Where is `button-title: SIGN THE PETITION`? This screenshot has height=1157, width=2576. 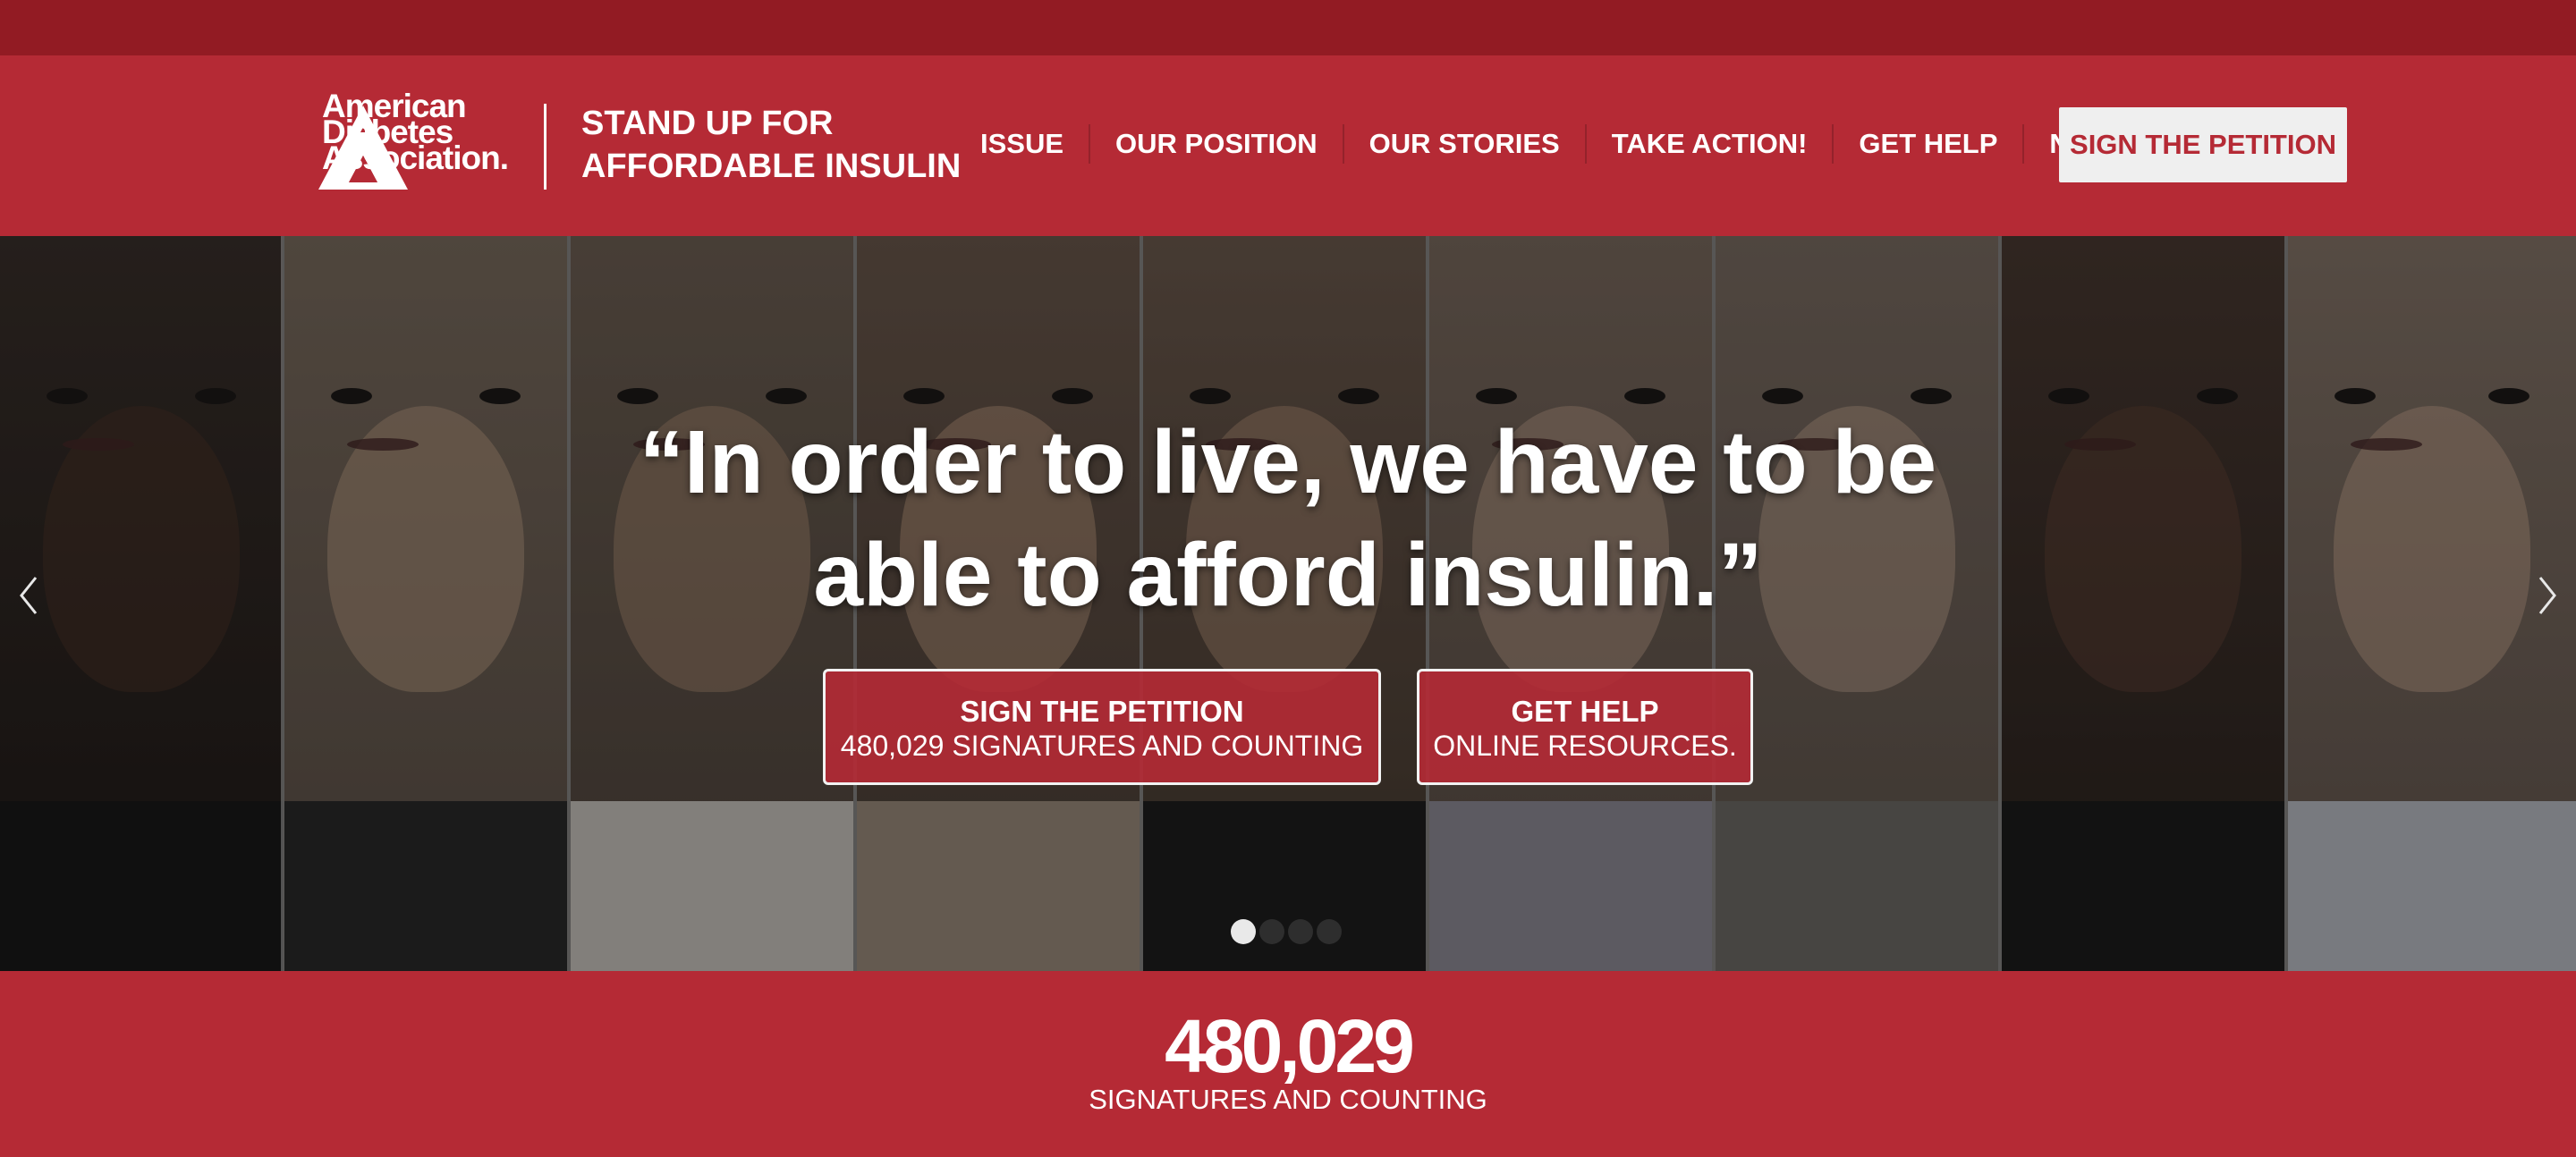 button-title: SIGN THE PETITION is located at coordinates (1102, 711).